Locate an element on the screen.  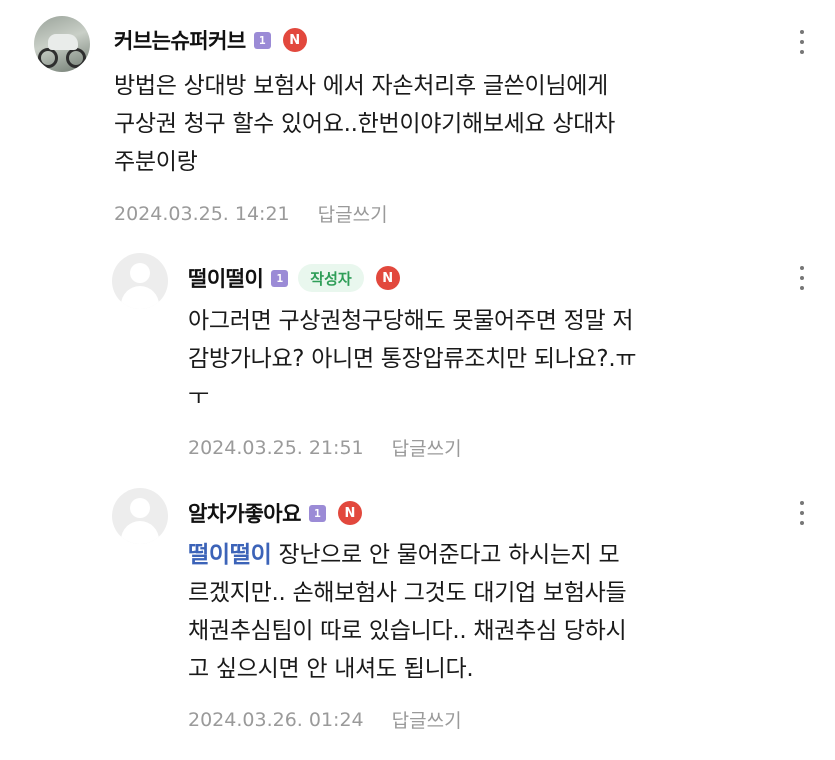
comment-line: 감방가나요? 아니면 통장압류조치만 되나요?.ㅠ is located at coordinates (412, 359).